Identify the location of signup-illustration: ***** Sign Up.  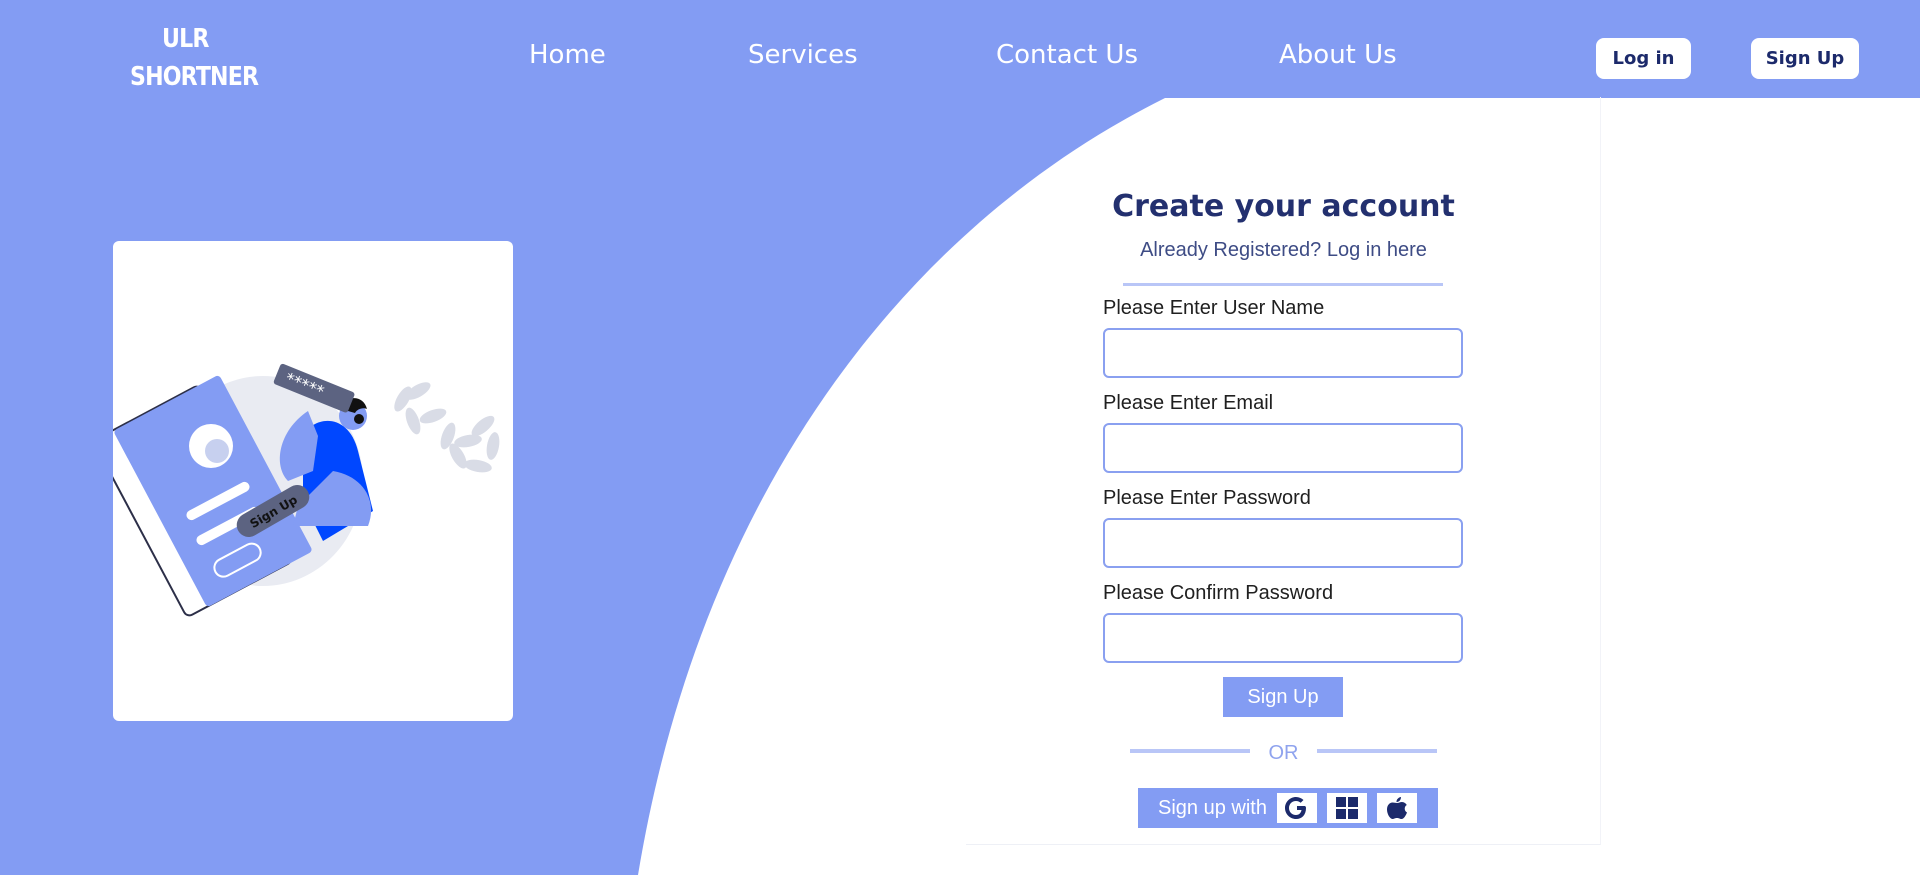
(297, 490).